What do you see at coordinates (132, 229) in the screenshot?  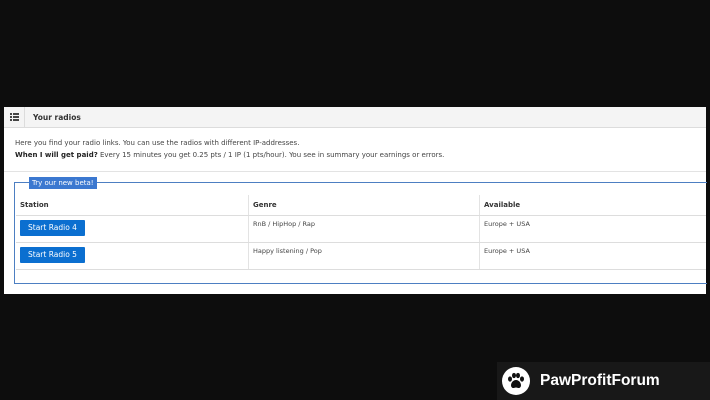 I see `station-cell: Start Radio 4` at bounding box center [132, 229].